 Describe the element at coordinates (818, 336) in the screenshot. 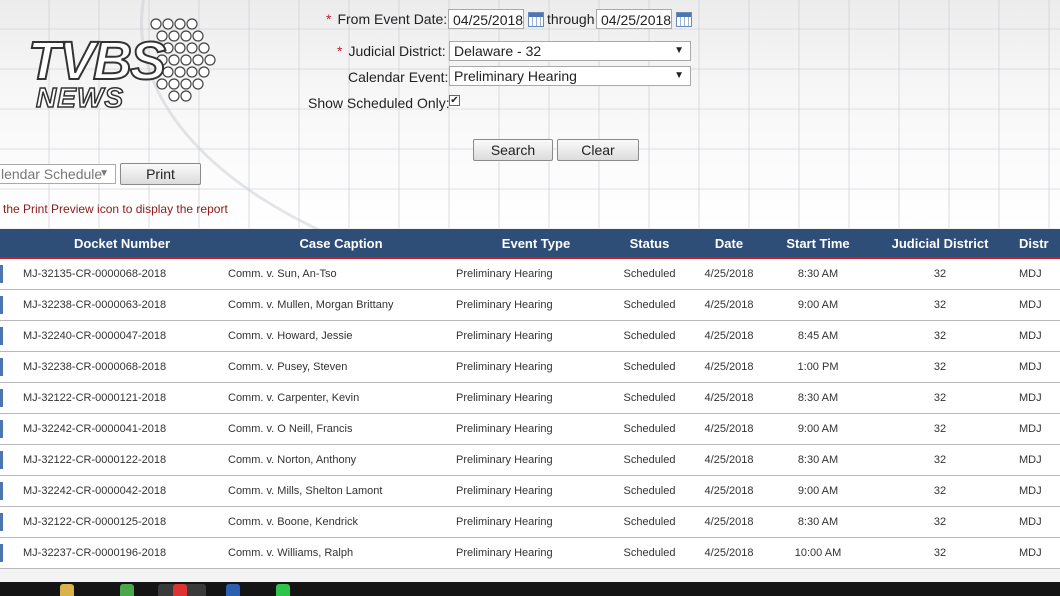

I see `table-cell: 8:45 AM` at that location.